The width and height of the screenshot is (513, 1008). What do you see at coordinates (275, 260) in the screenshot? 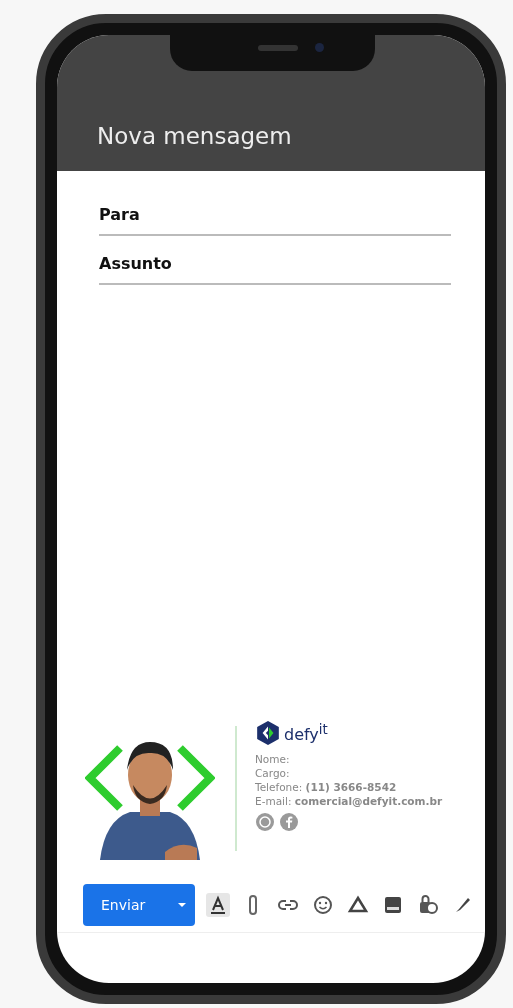
I see `input-field: Assunto` at bounding box center [275, 260].